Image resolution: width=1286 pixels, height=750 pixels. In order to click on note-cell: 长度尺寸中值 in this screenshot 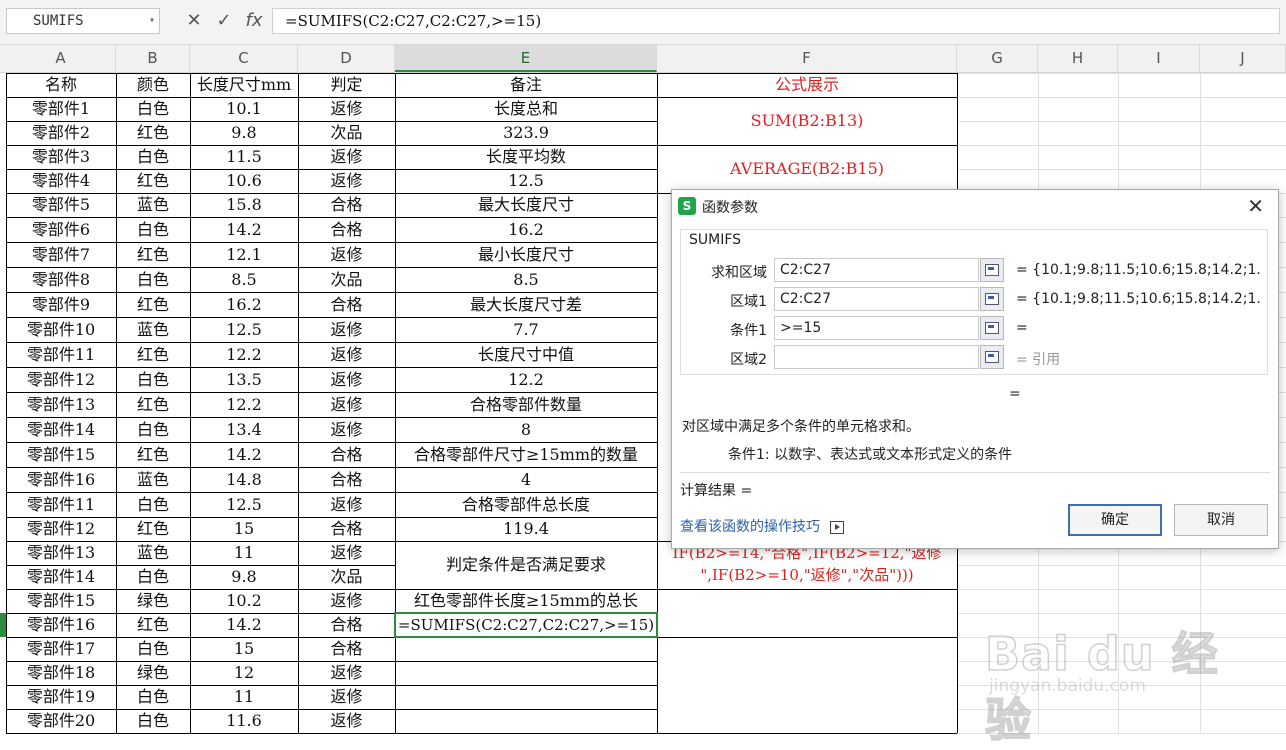, I will do `click(526, 354)`.